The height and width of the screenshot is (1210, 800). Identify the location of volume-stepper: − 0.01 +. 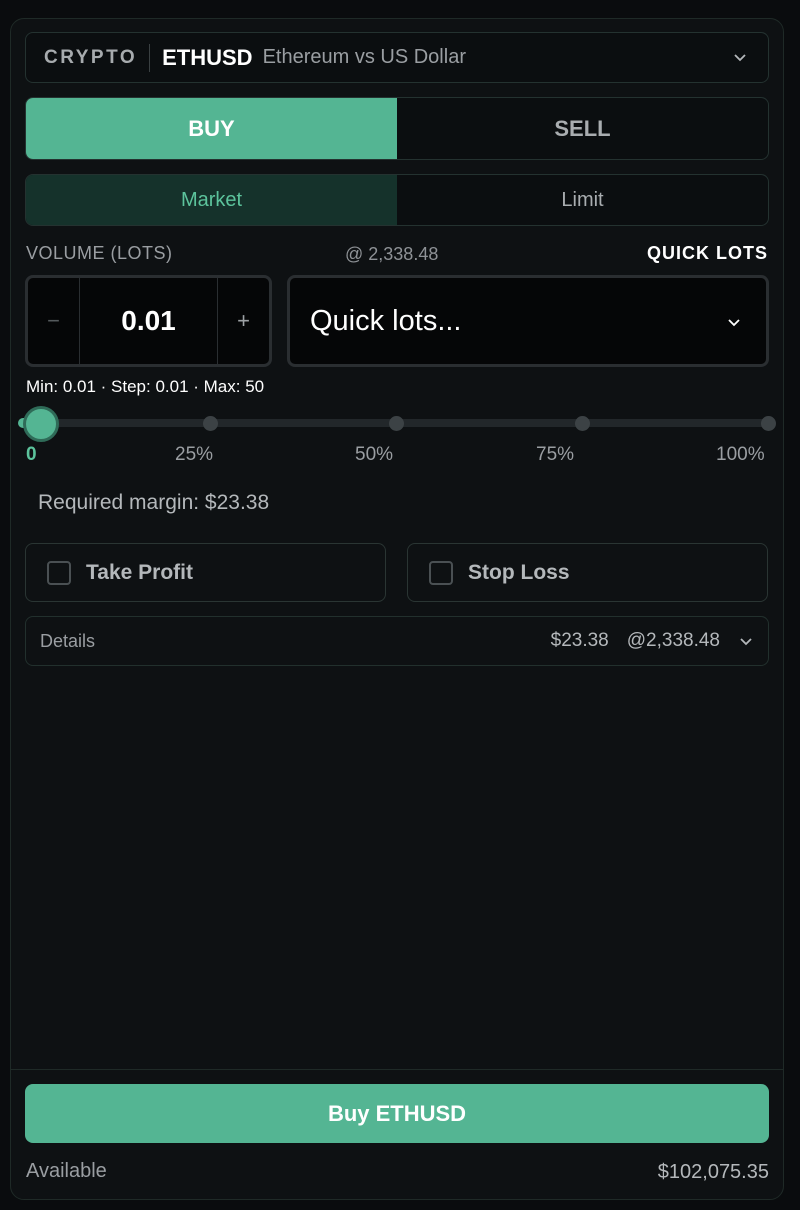
(148, 321).